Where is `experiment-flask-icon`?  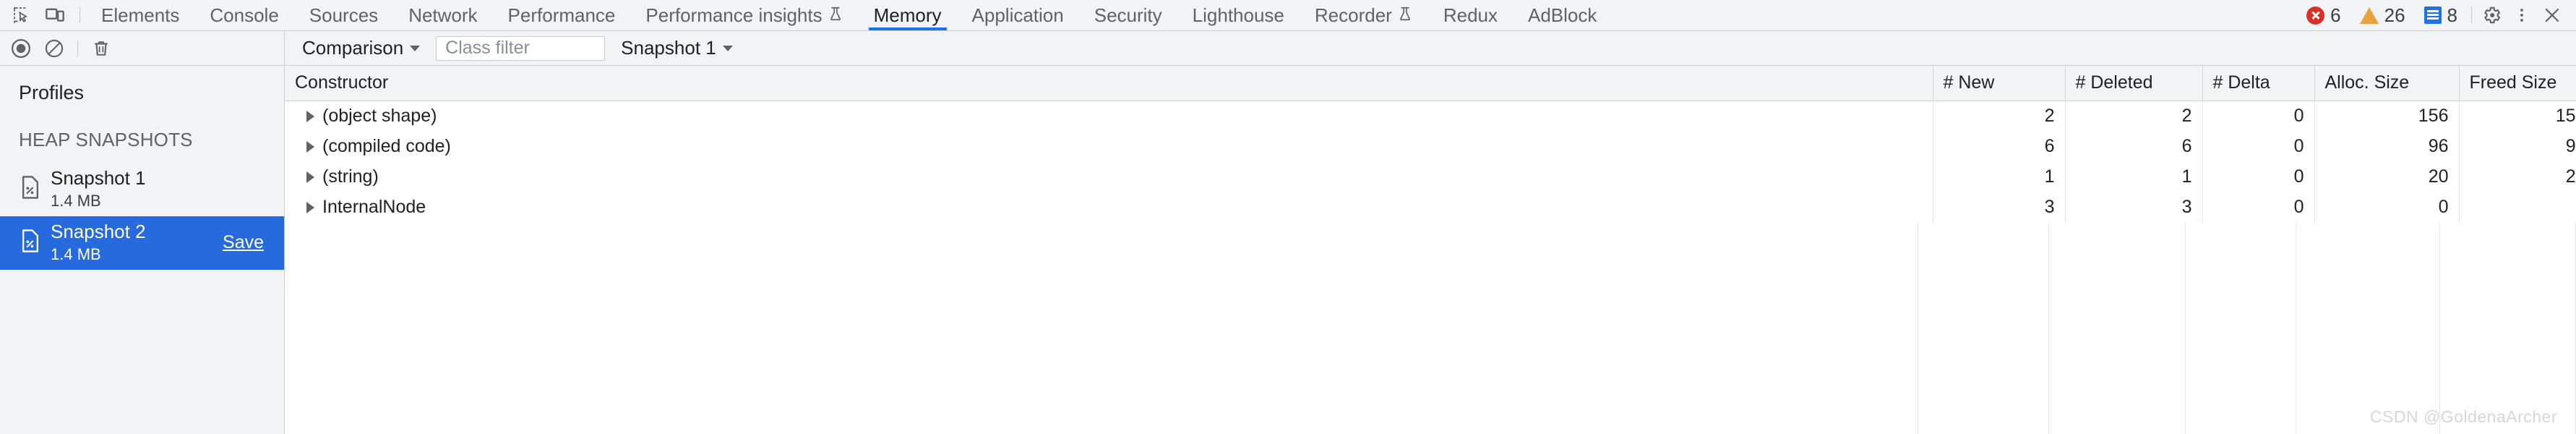
experiment-flask-icon is located at coordinates (1405, 15).